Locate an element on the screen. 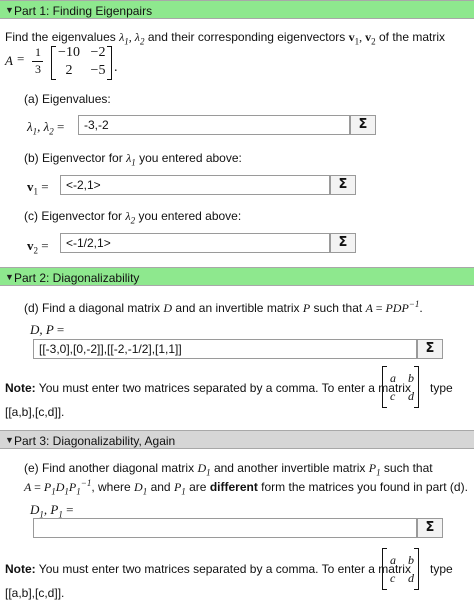  math-p1: P1 is located at coordinates (374, 469).